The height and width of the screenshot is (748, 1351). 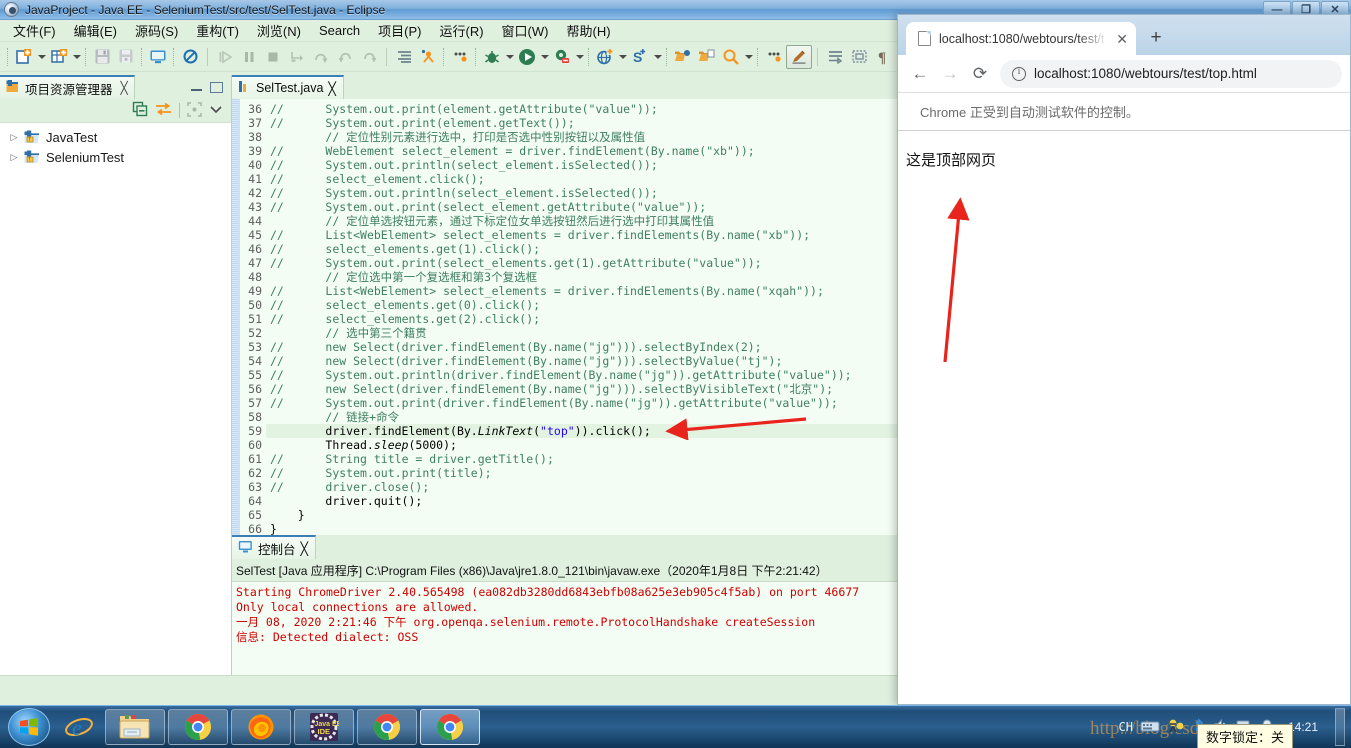 What do you see at coordinates (1150, 727) in the screenshot?
I see `keyboard-icon` at bounding box center [1150, 727].